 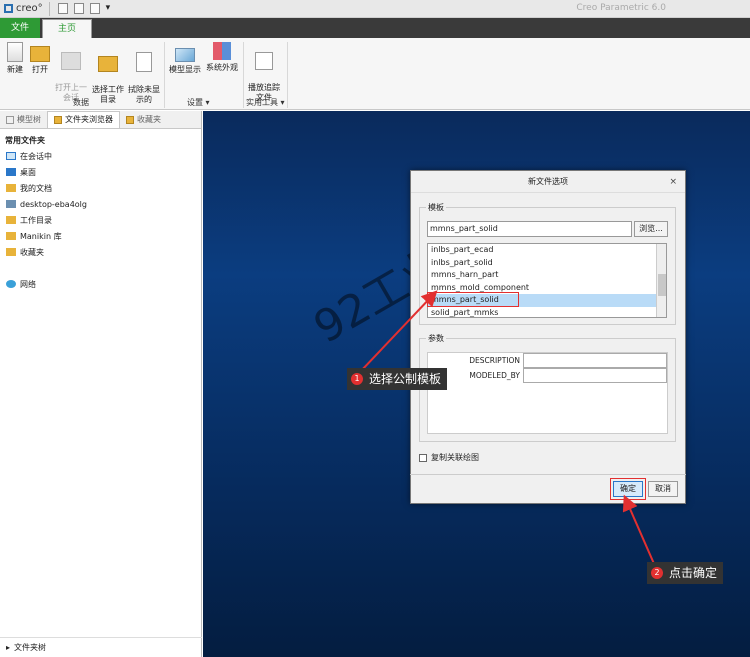 I want to click on folder-item-my-documents: 我的文档, so click(x=100, y=188).